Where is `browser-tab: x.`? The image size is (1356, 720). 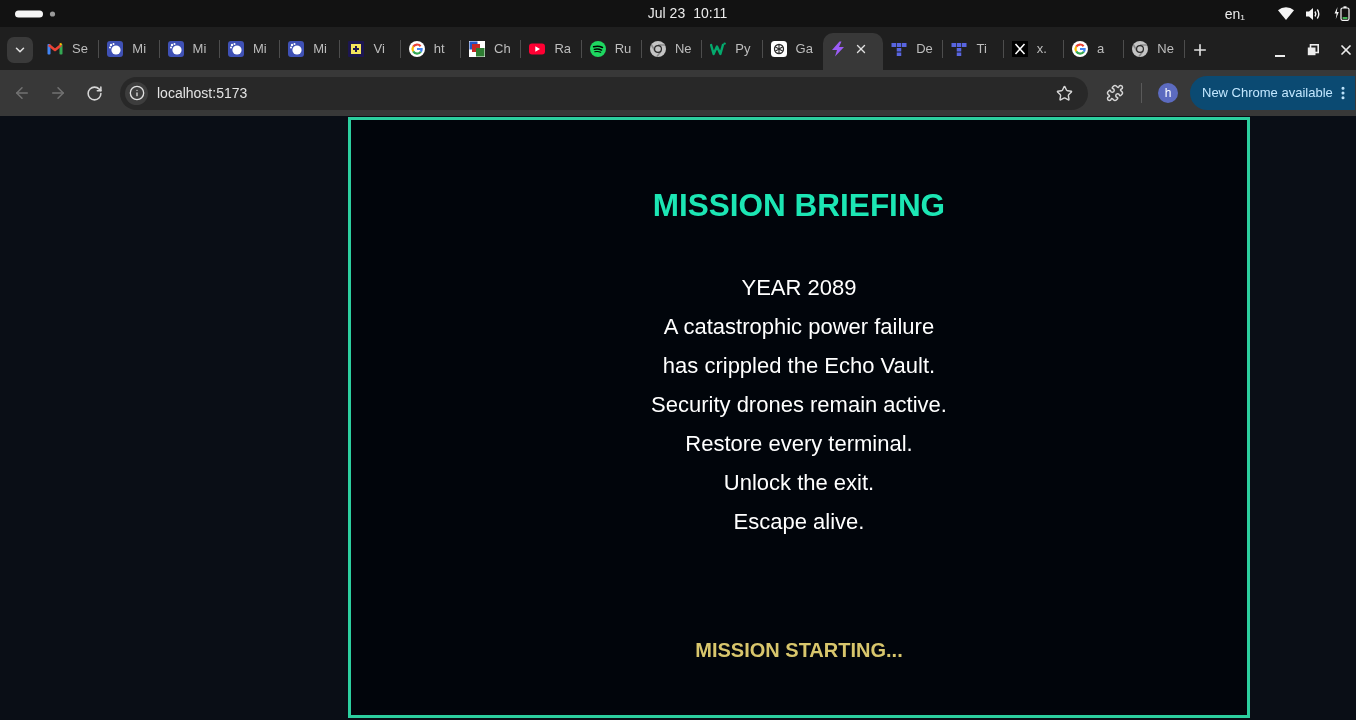 browser-tab: x. is located at coordinates (1034, 51).